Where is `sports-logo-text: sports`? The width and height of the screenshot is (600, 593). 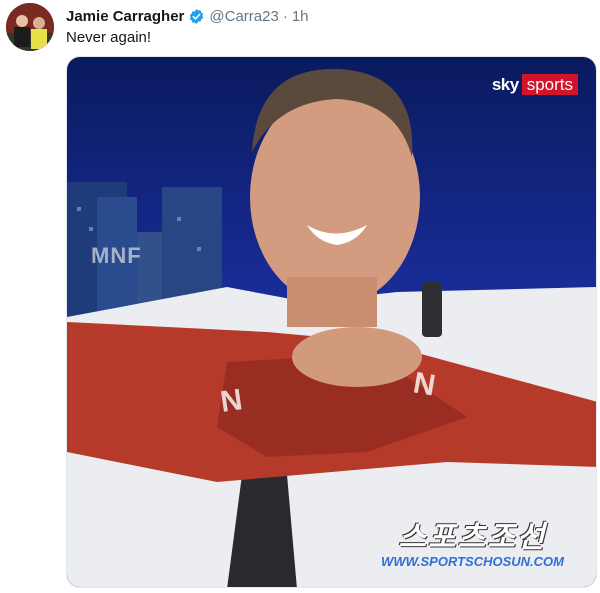
sports-logo-text: sports is located at coordinates (549, 84).